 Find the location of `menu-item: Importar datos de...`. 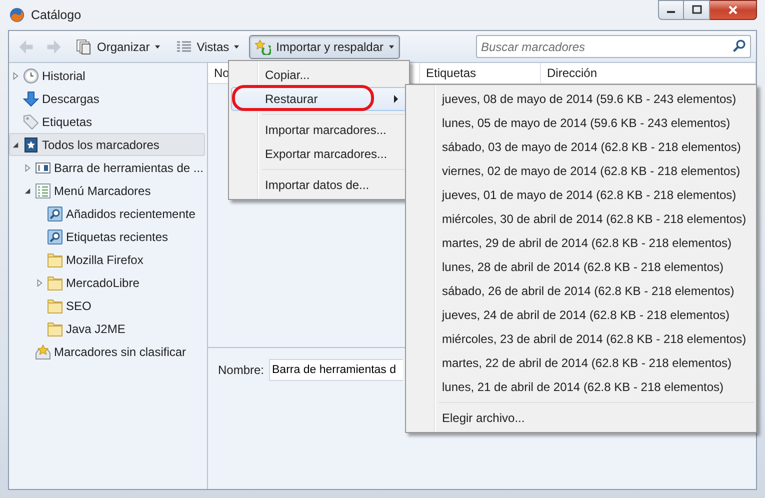

menu-item: Importar datos de... is located at coordinates (319, 185).